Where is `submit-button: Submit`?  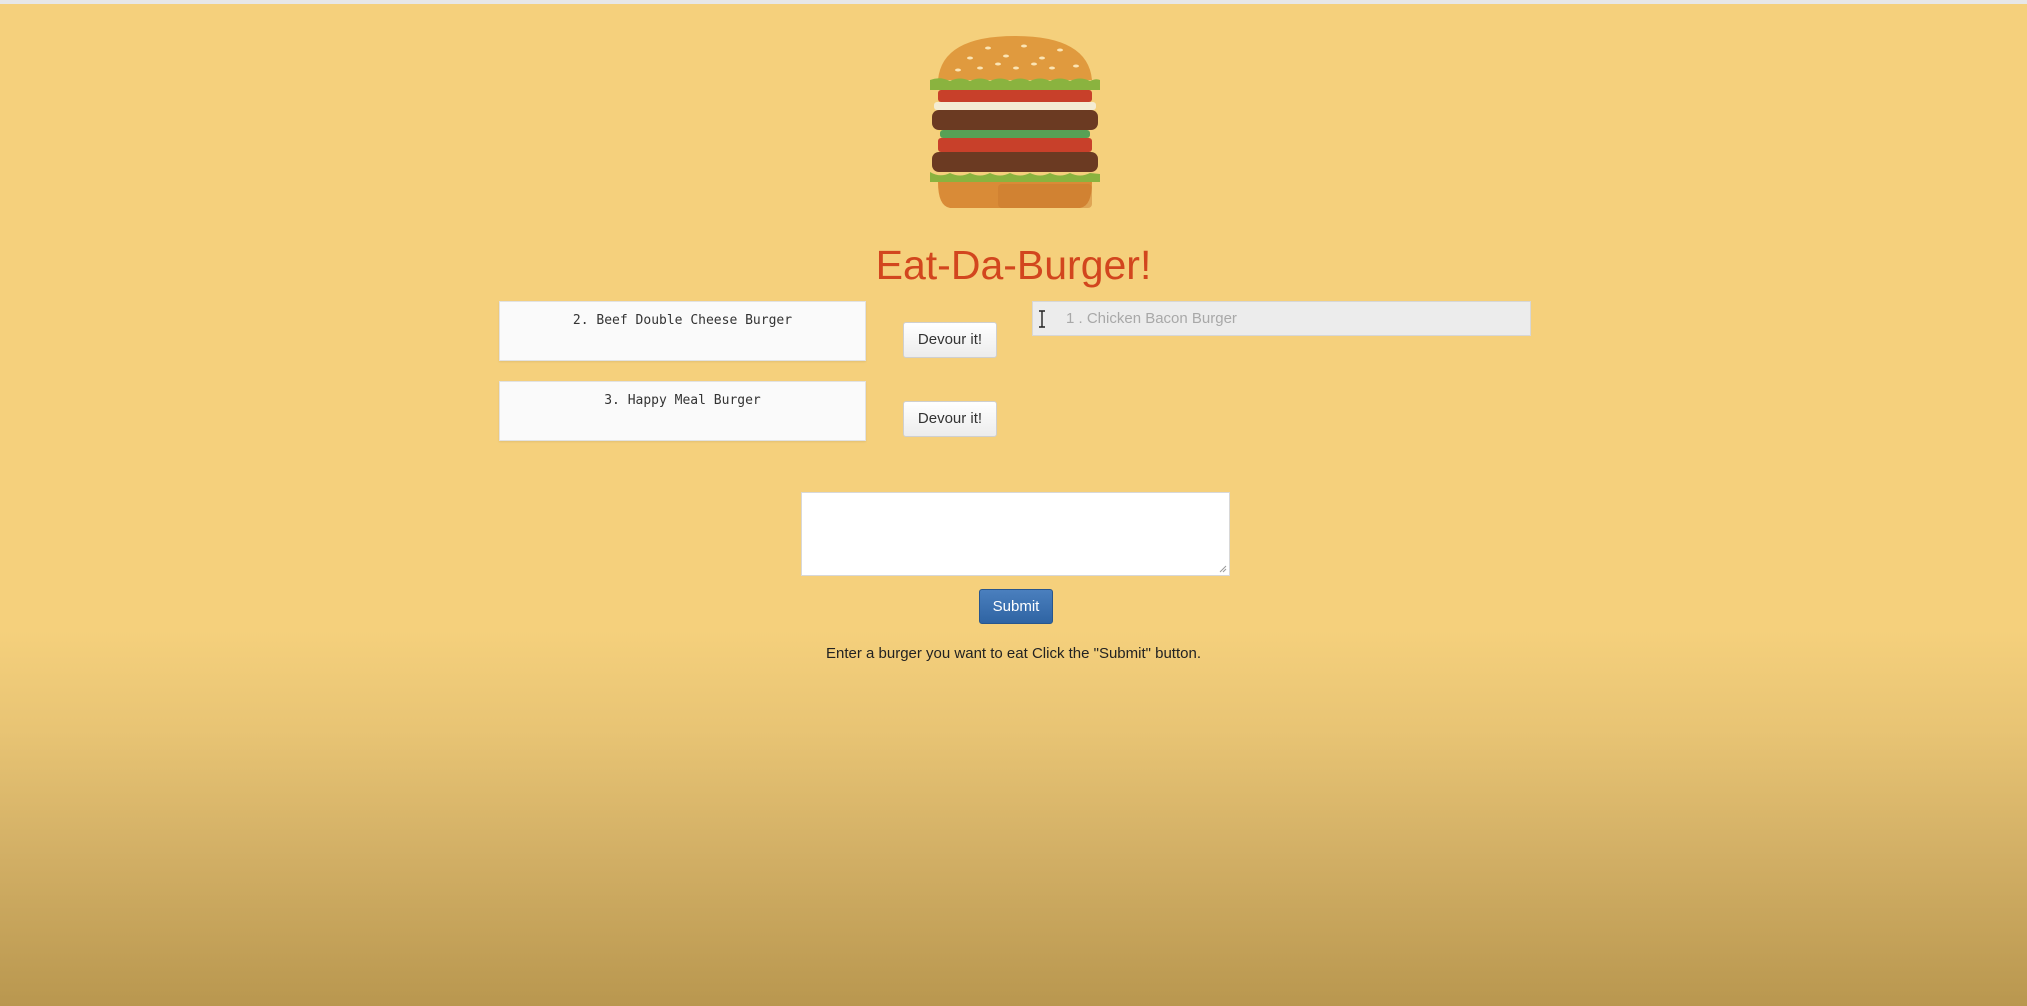 submit-button: Submit is located at coordinates (1016, 606).